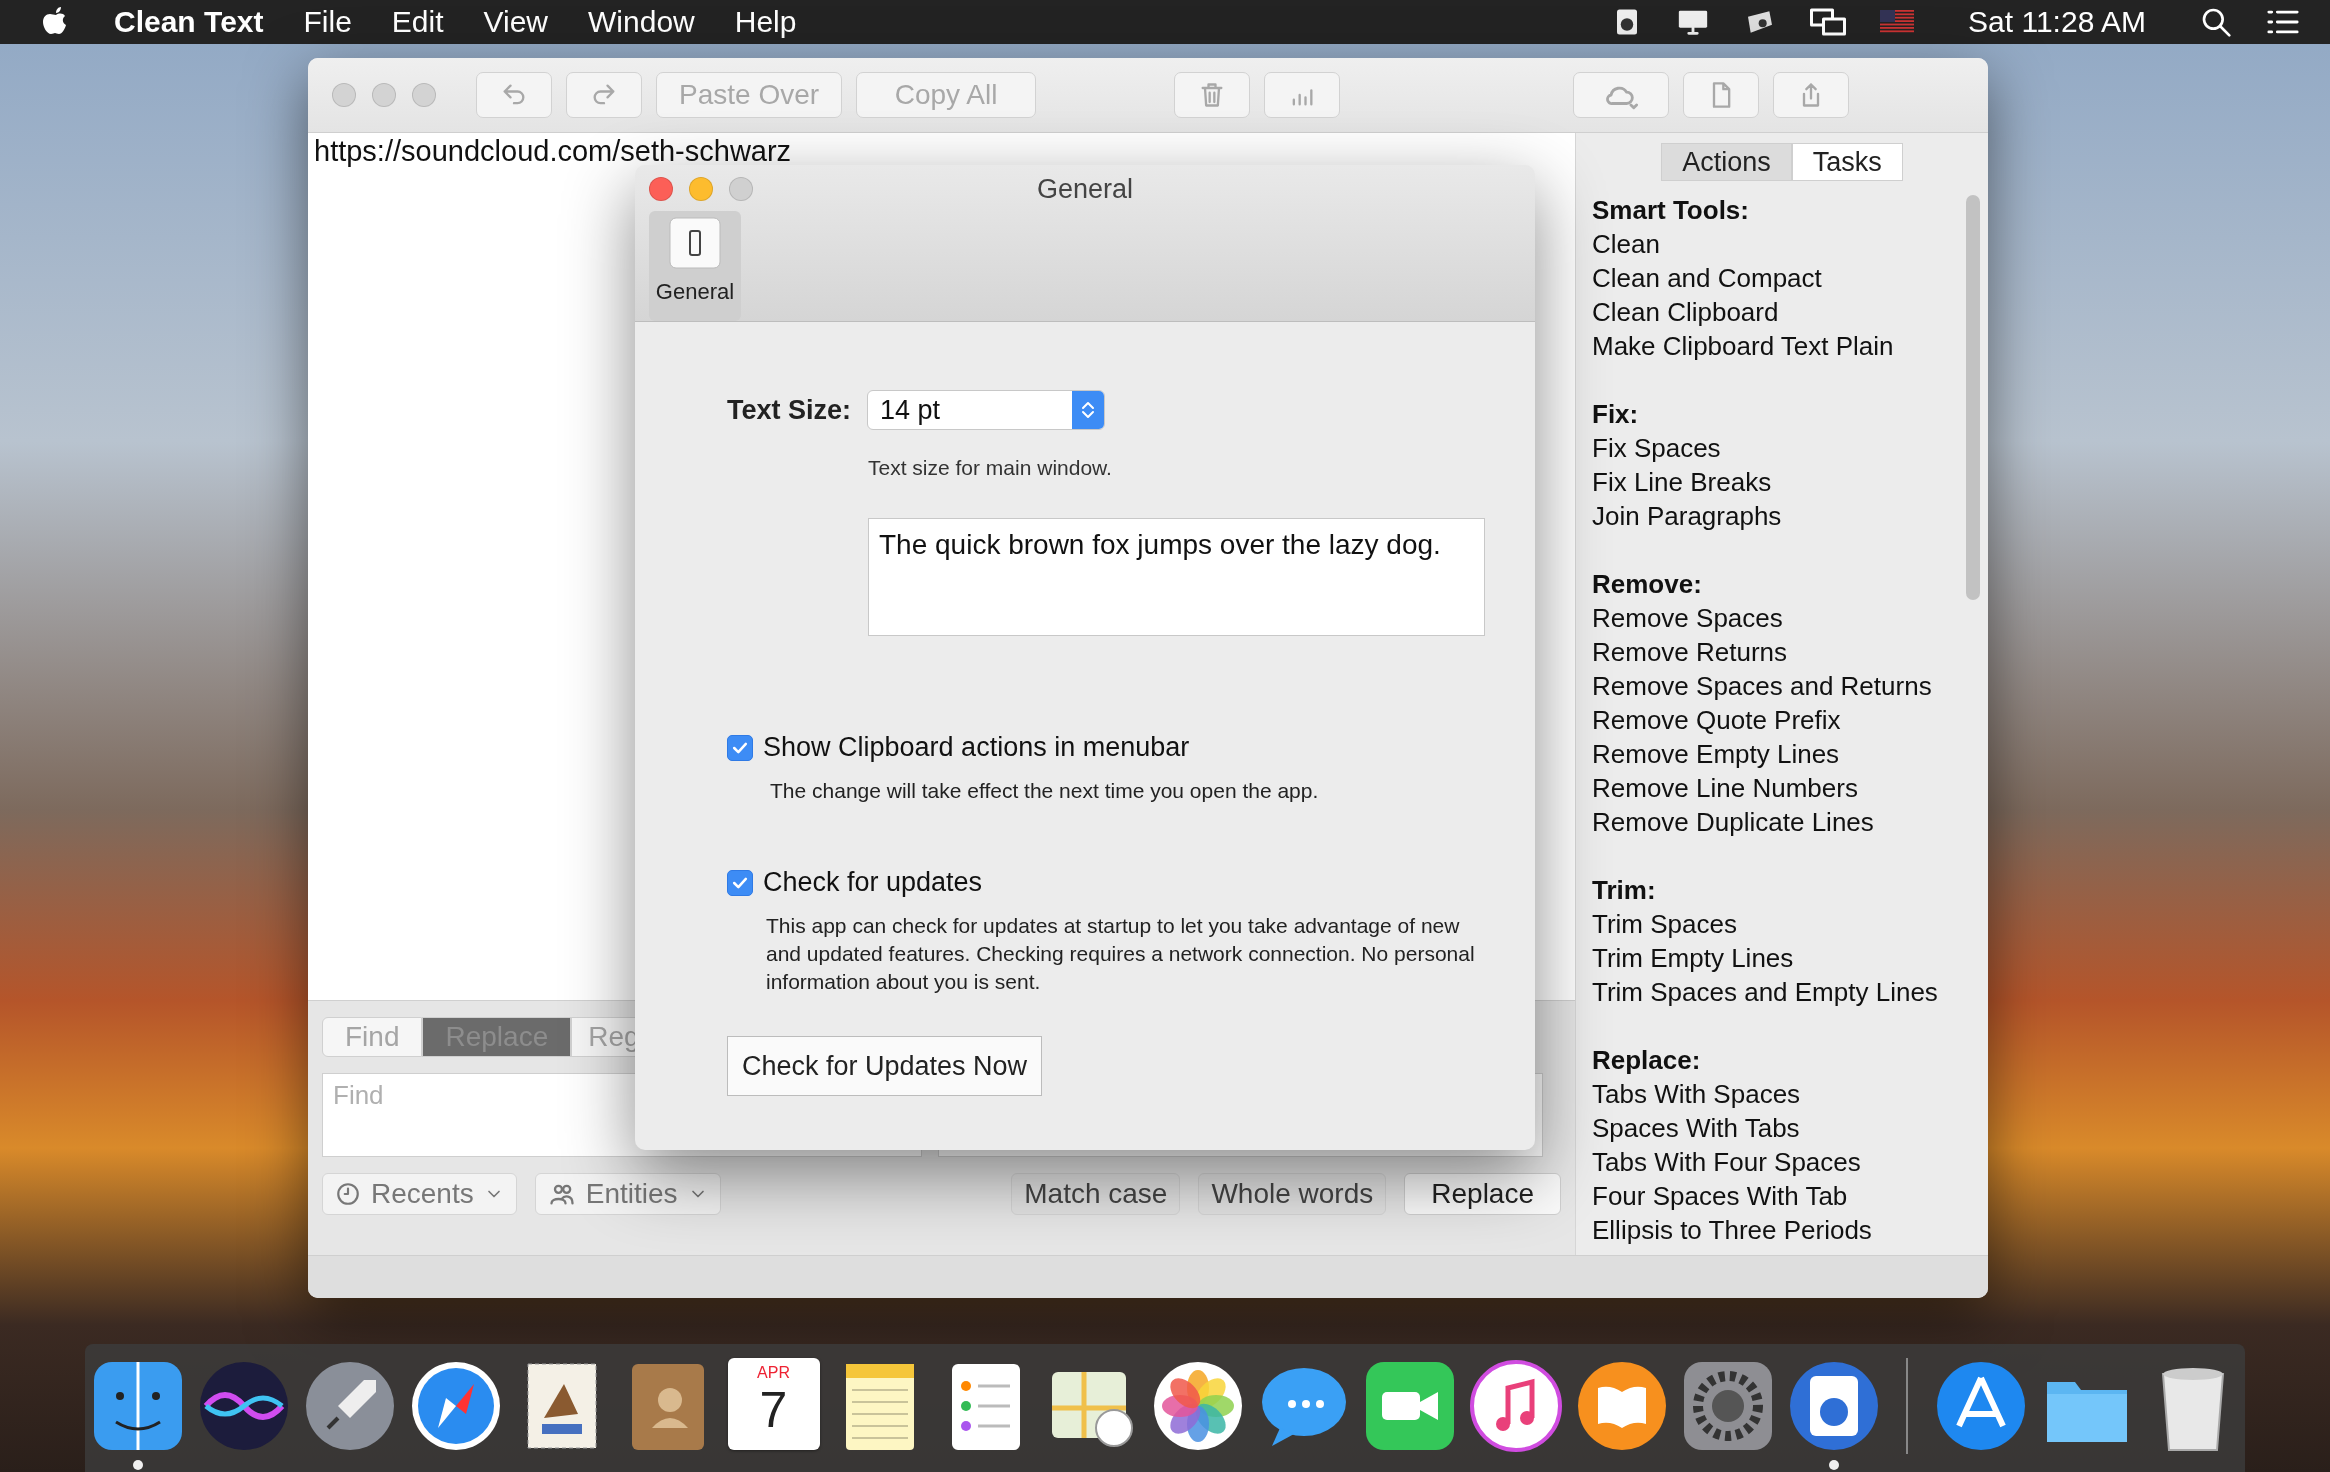  I want to click on section-heading: Replace:, so click(1646, 1060).